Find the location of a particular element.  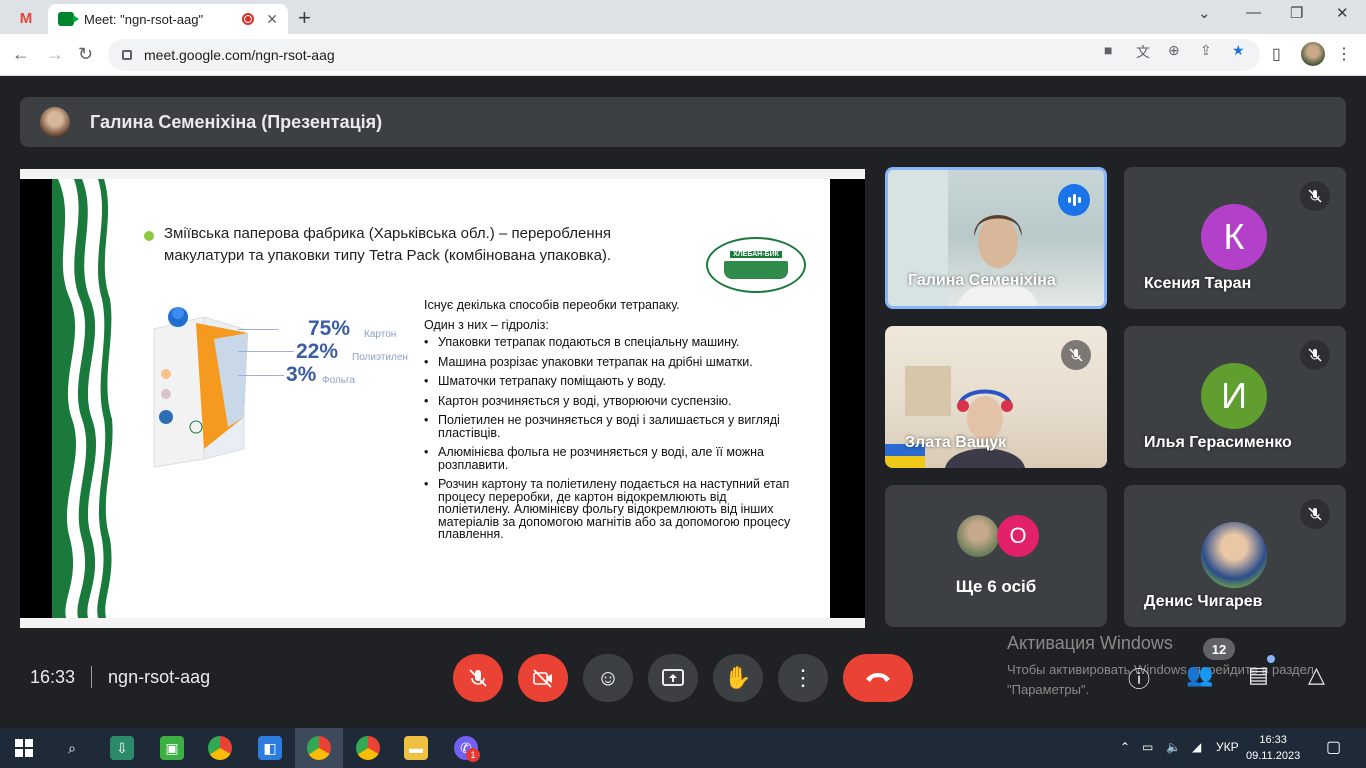

logo-text: ХЛЕБАН-БИК is located at coordinates (756, 254).